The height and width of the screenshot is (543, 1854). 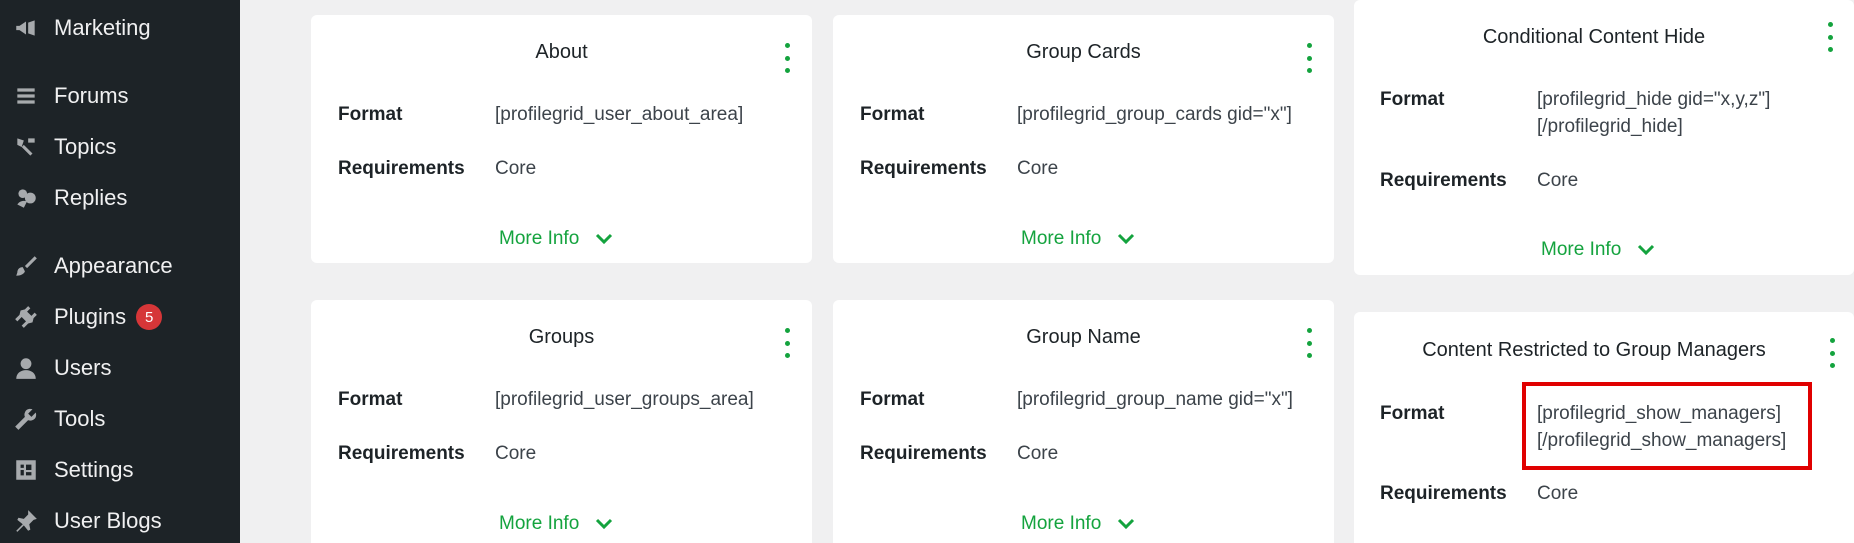 I want to click on wrench-icon, so click(x=26, y=419).